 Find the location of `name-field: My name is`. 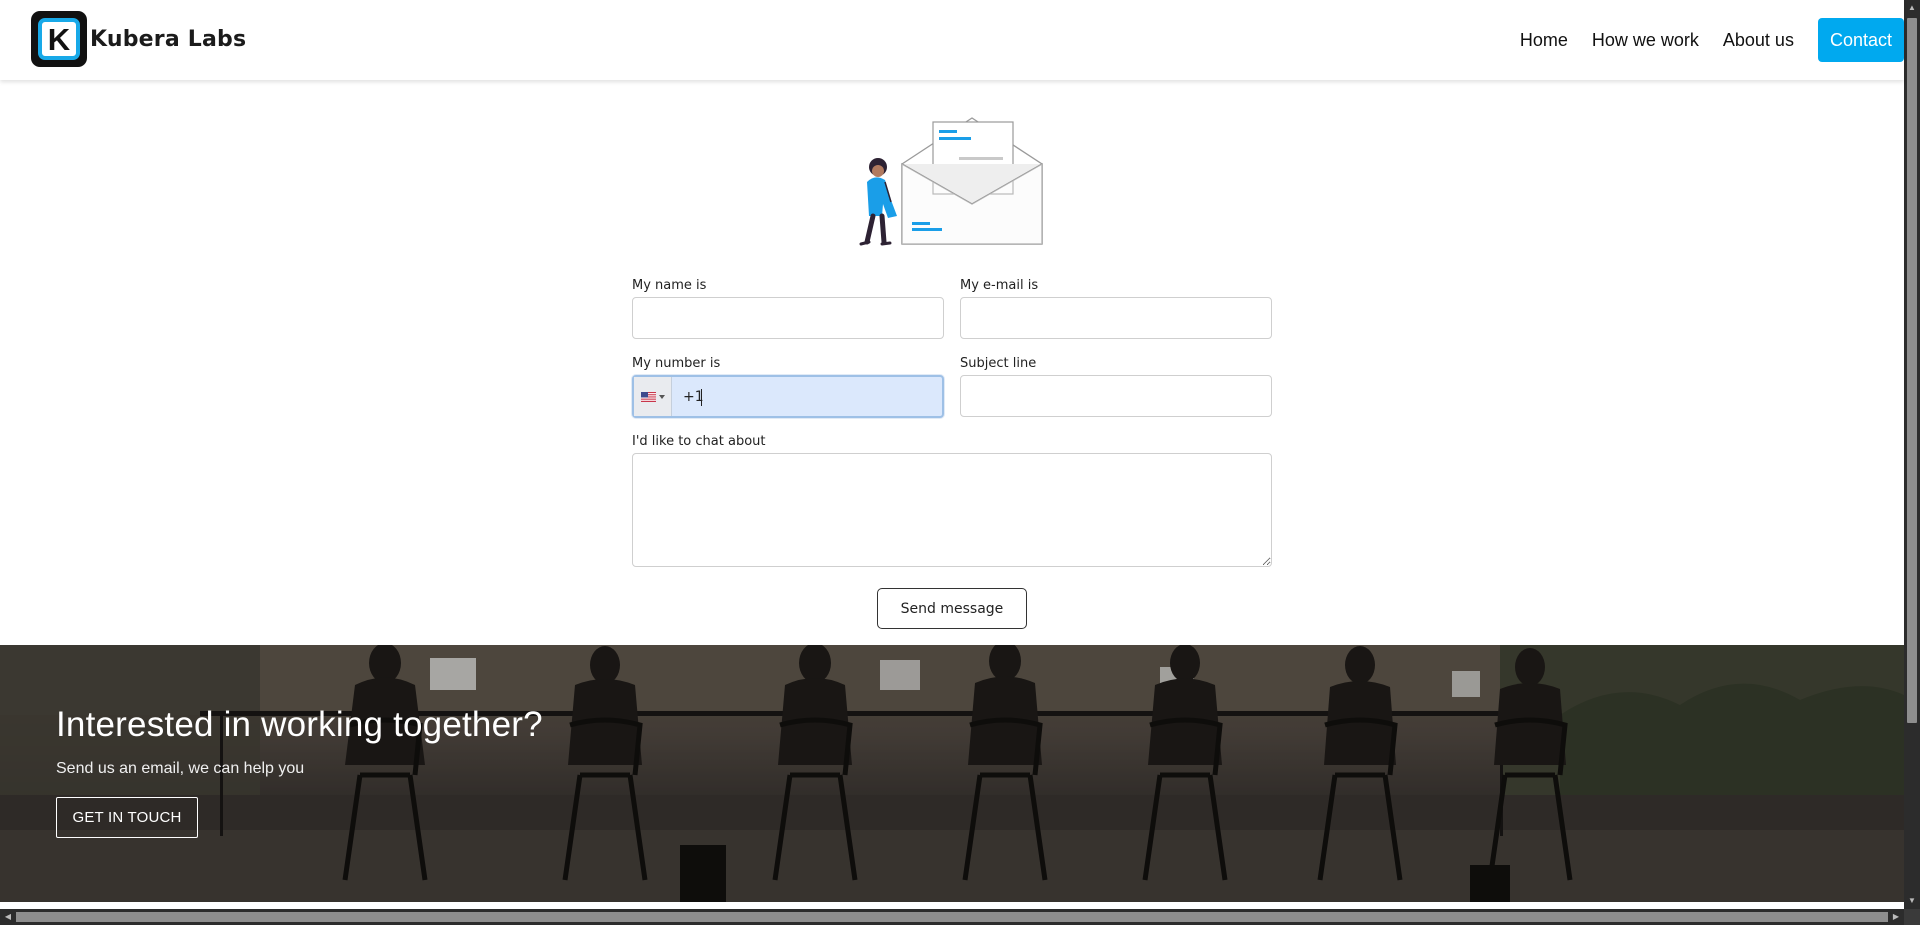

name-field: My name is is located at coordinates (788, 307).